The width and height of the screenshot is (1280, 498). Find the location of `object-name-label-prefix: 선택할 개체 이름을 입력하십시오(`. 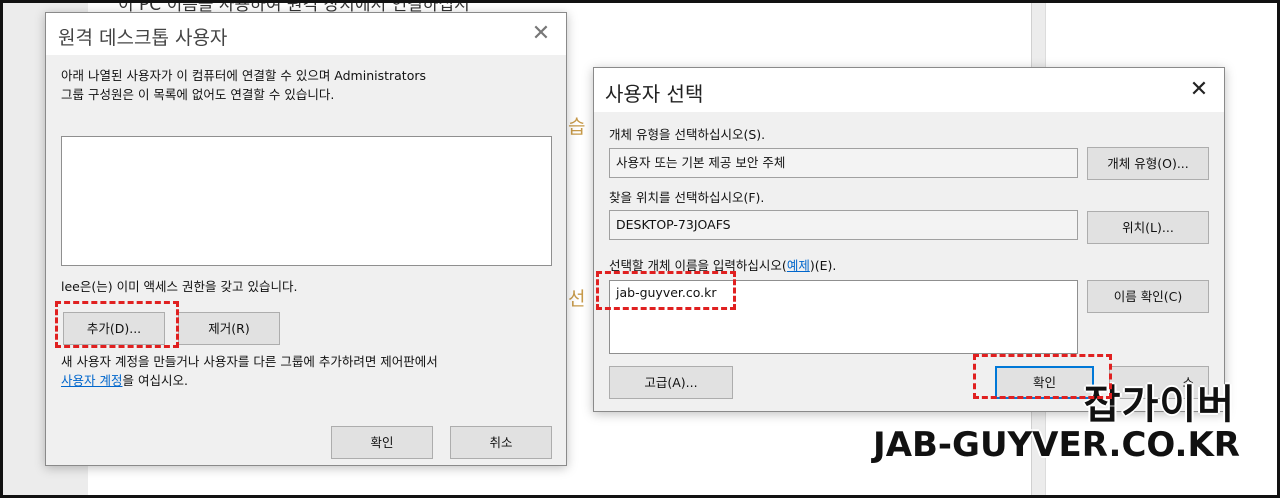

object-name-label-prefix: 선택할 개체 이름을 입력하십시오( is located at coordinates (698, 265).